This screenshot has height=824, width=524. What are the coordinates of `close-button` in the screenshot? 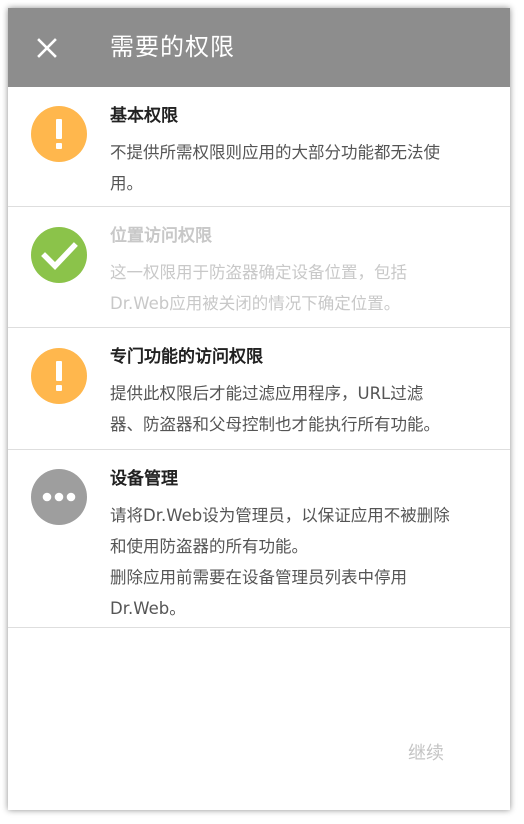 It's located at (47, 48).